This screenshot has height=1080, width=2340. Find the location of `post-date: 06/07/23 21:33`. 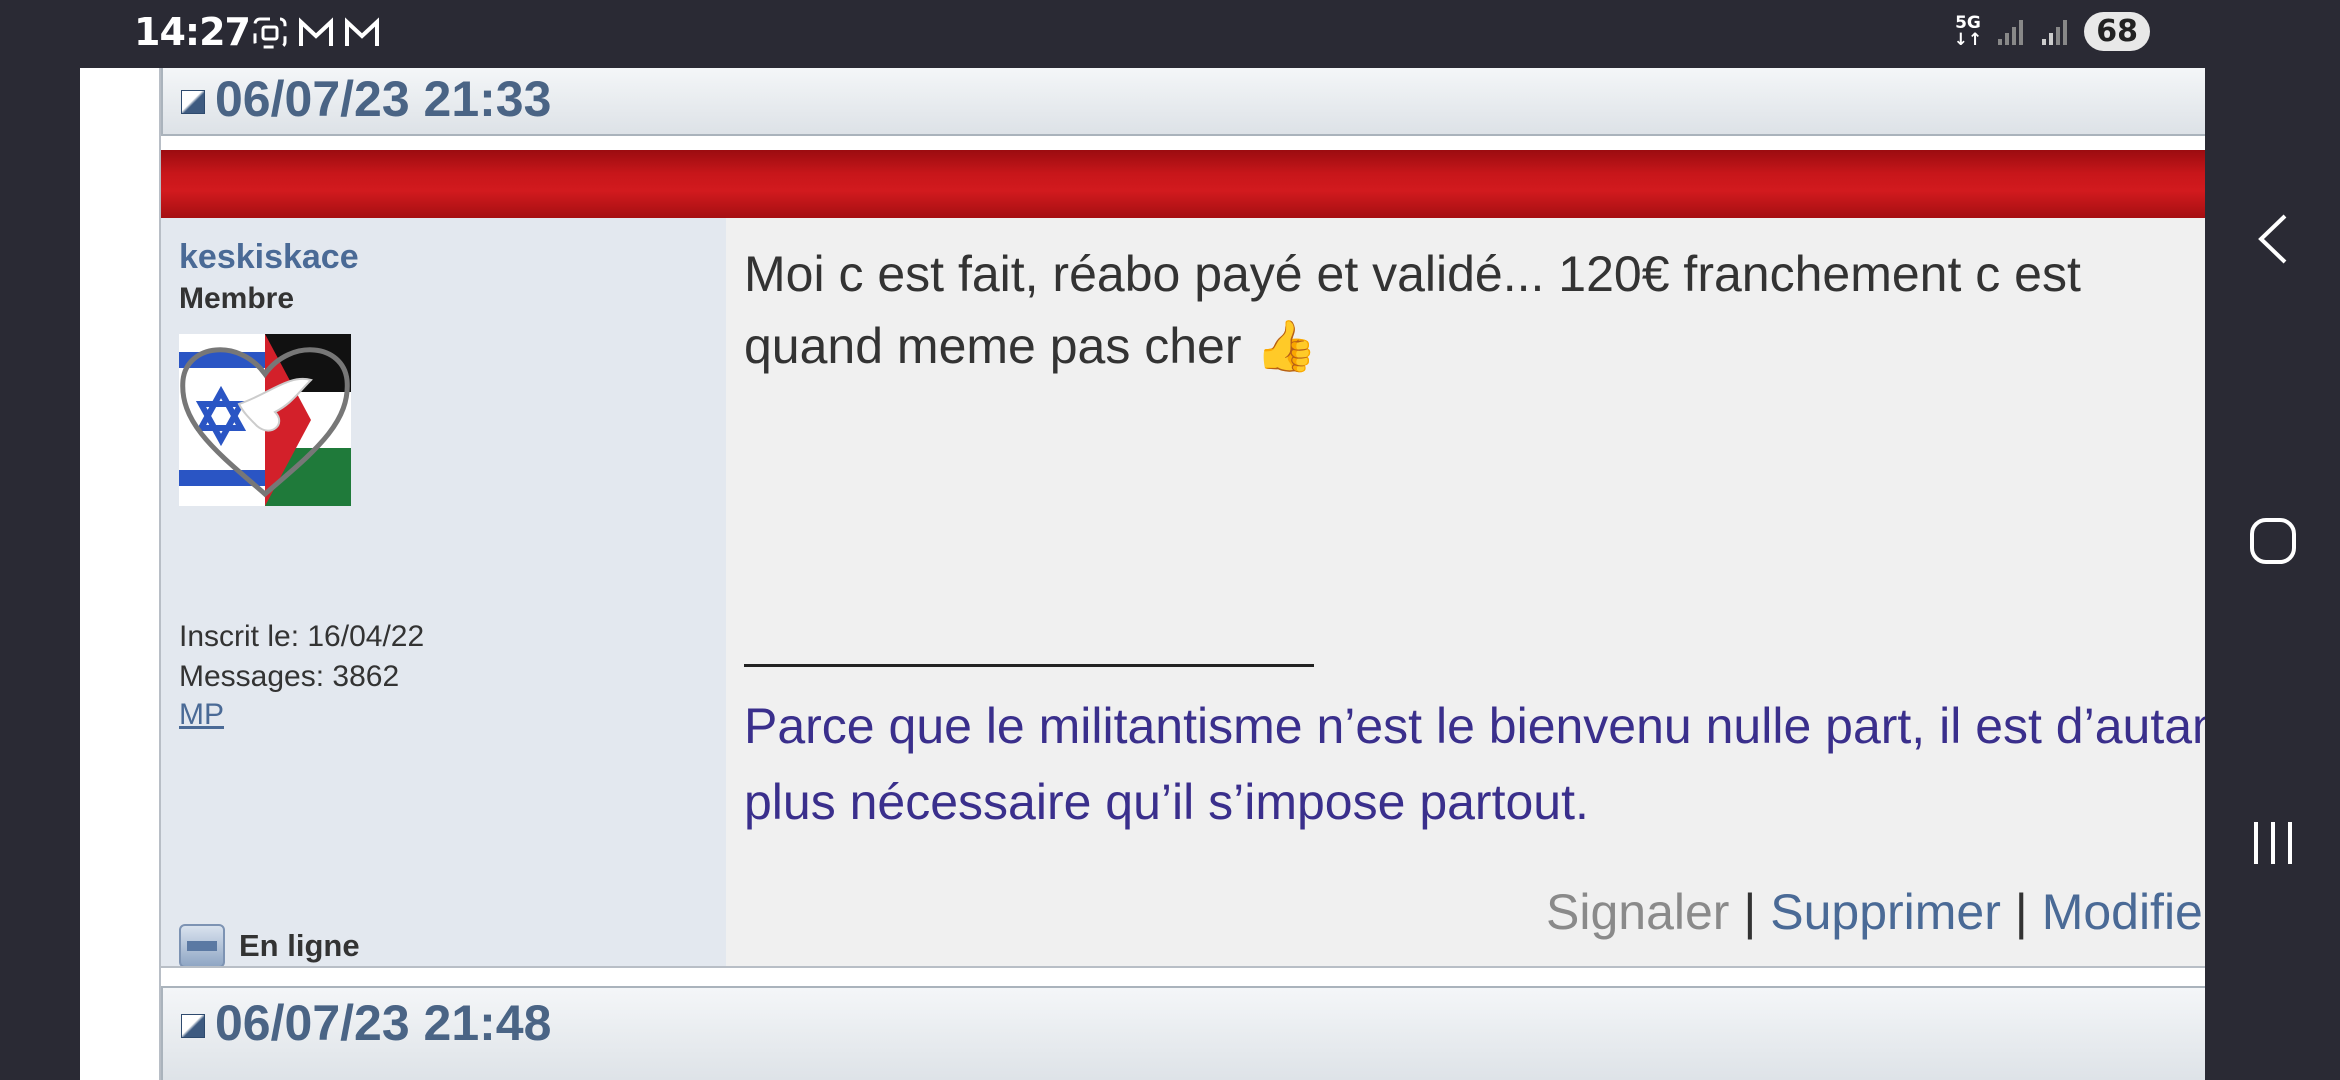

post-date: 06/07/23 21:33 is located at coordinates (383, 99).